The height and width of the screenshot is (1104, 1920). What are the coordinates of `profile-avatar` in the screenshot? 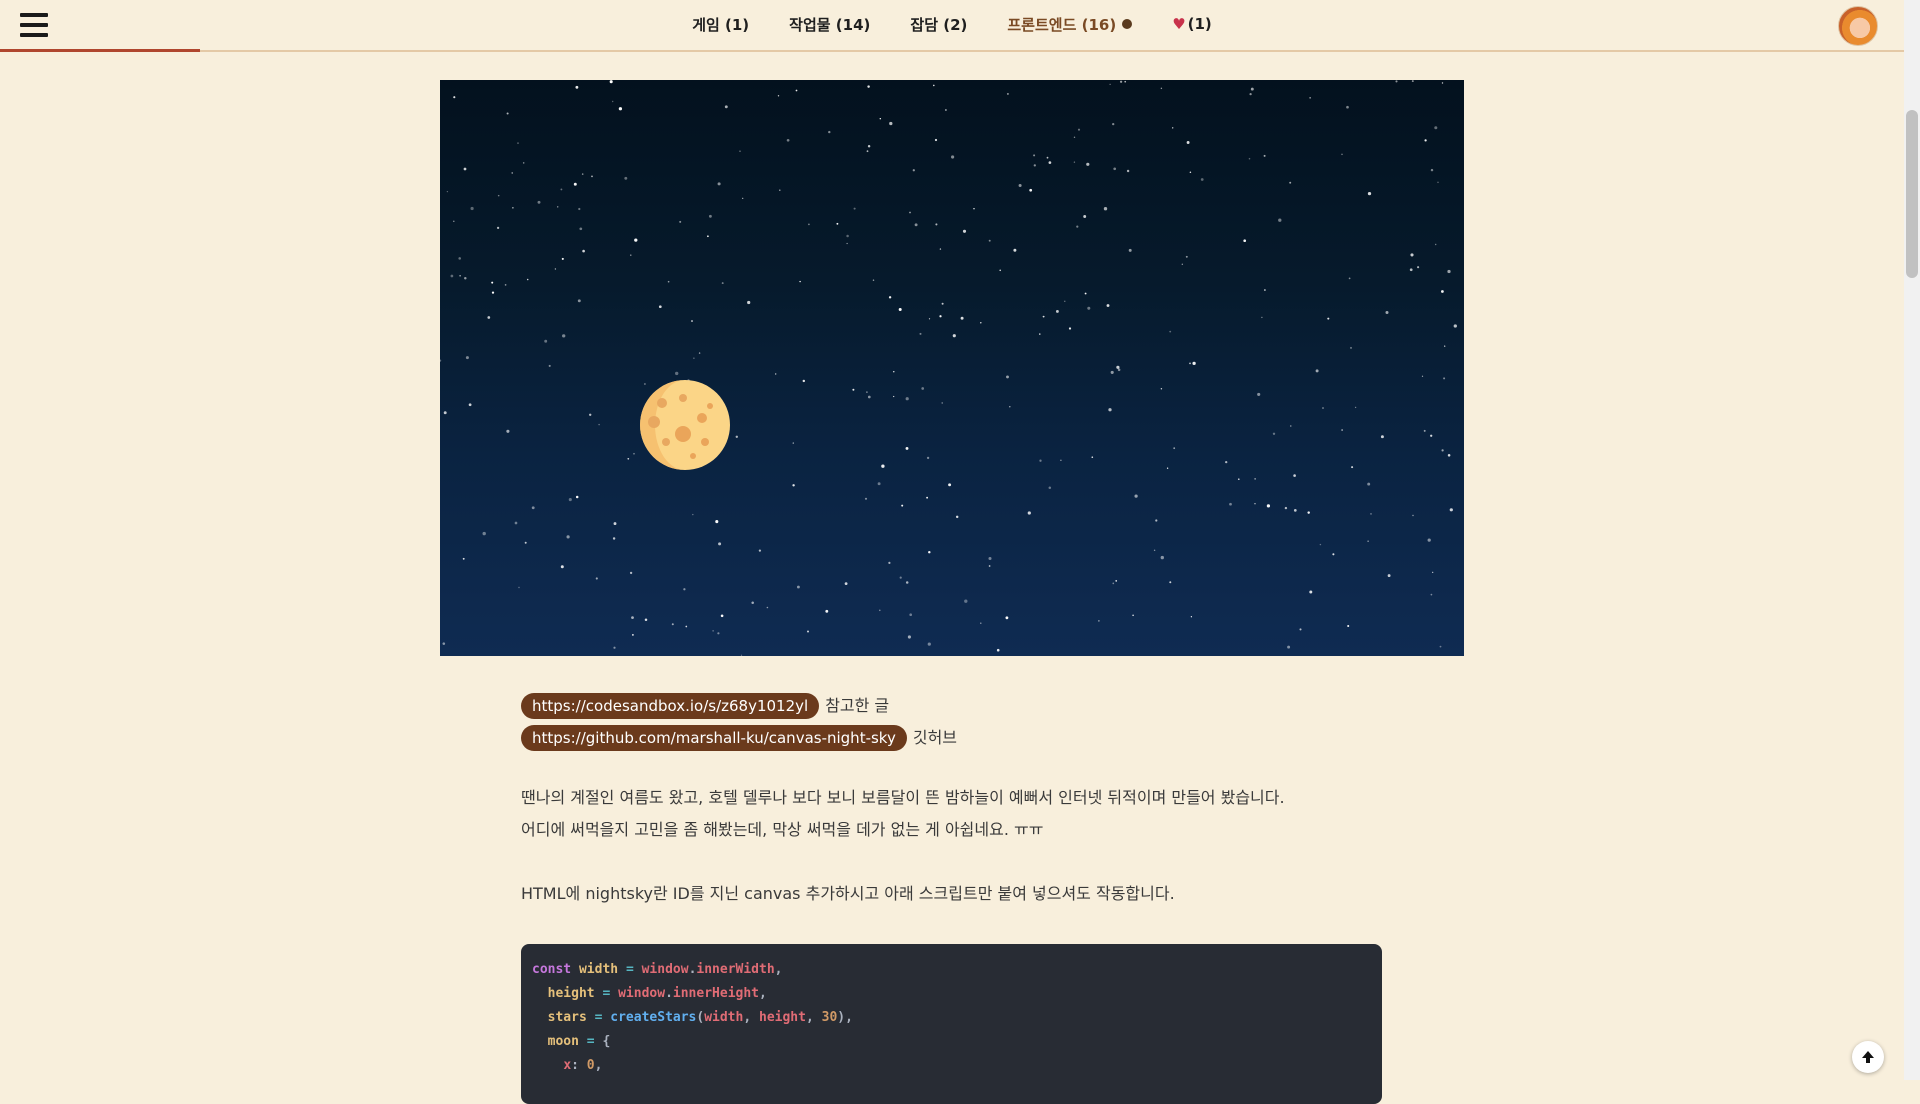 It's located at (1858, 26).